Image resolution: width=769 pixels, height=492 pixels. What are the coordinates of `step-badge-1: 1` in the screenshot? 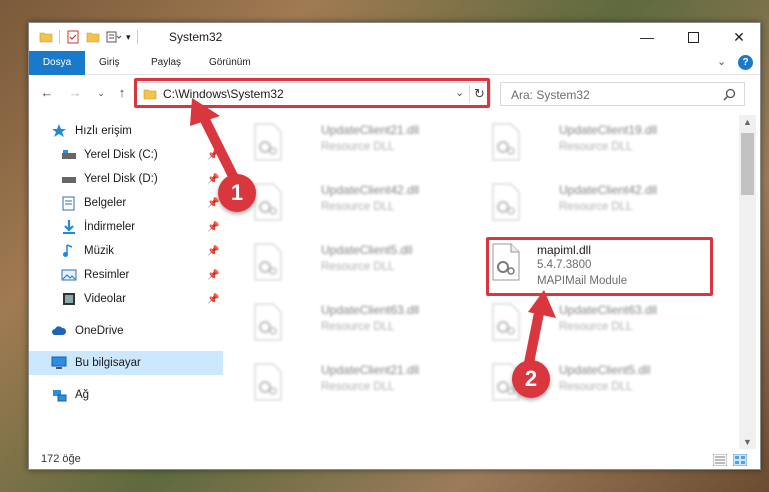 It's located at (237, 193).